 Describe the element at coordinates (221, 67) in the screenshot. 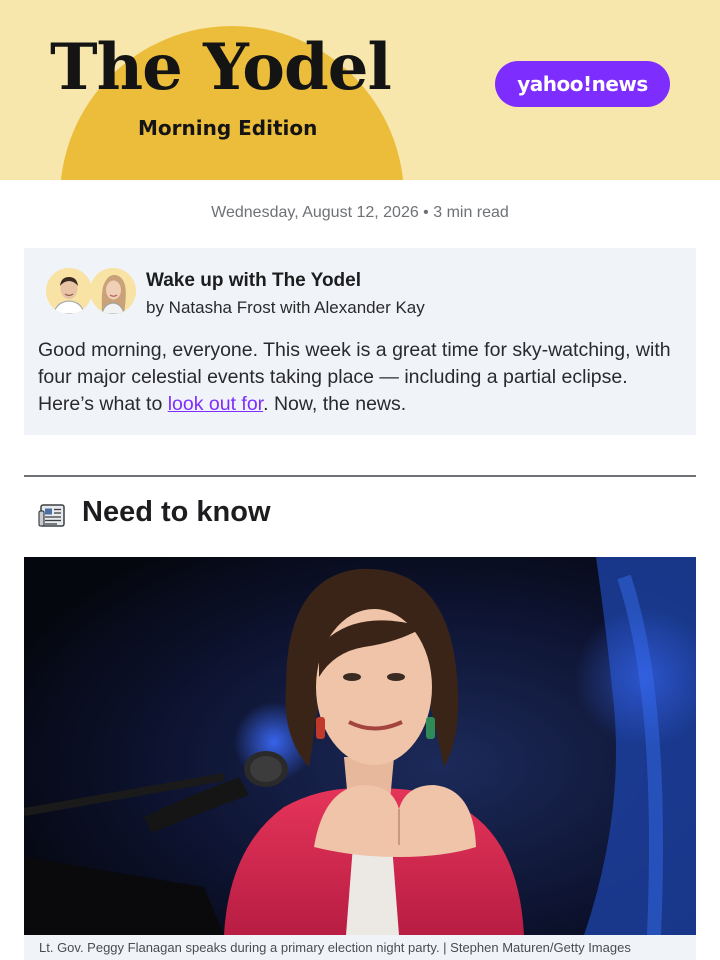

I see `newsletter-title: The Yodel` at that location.